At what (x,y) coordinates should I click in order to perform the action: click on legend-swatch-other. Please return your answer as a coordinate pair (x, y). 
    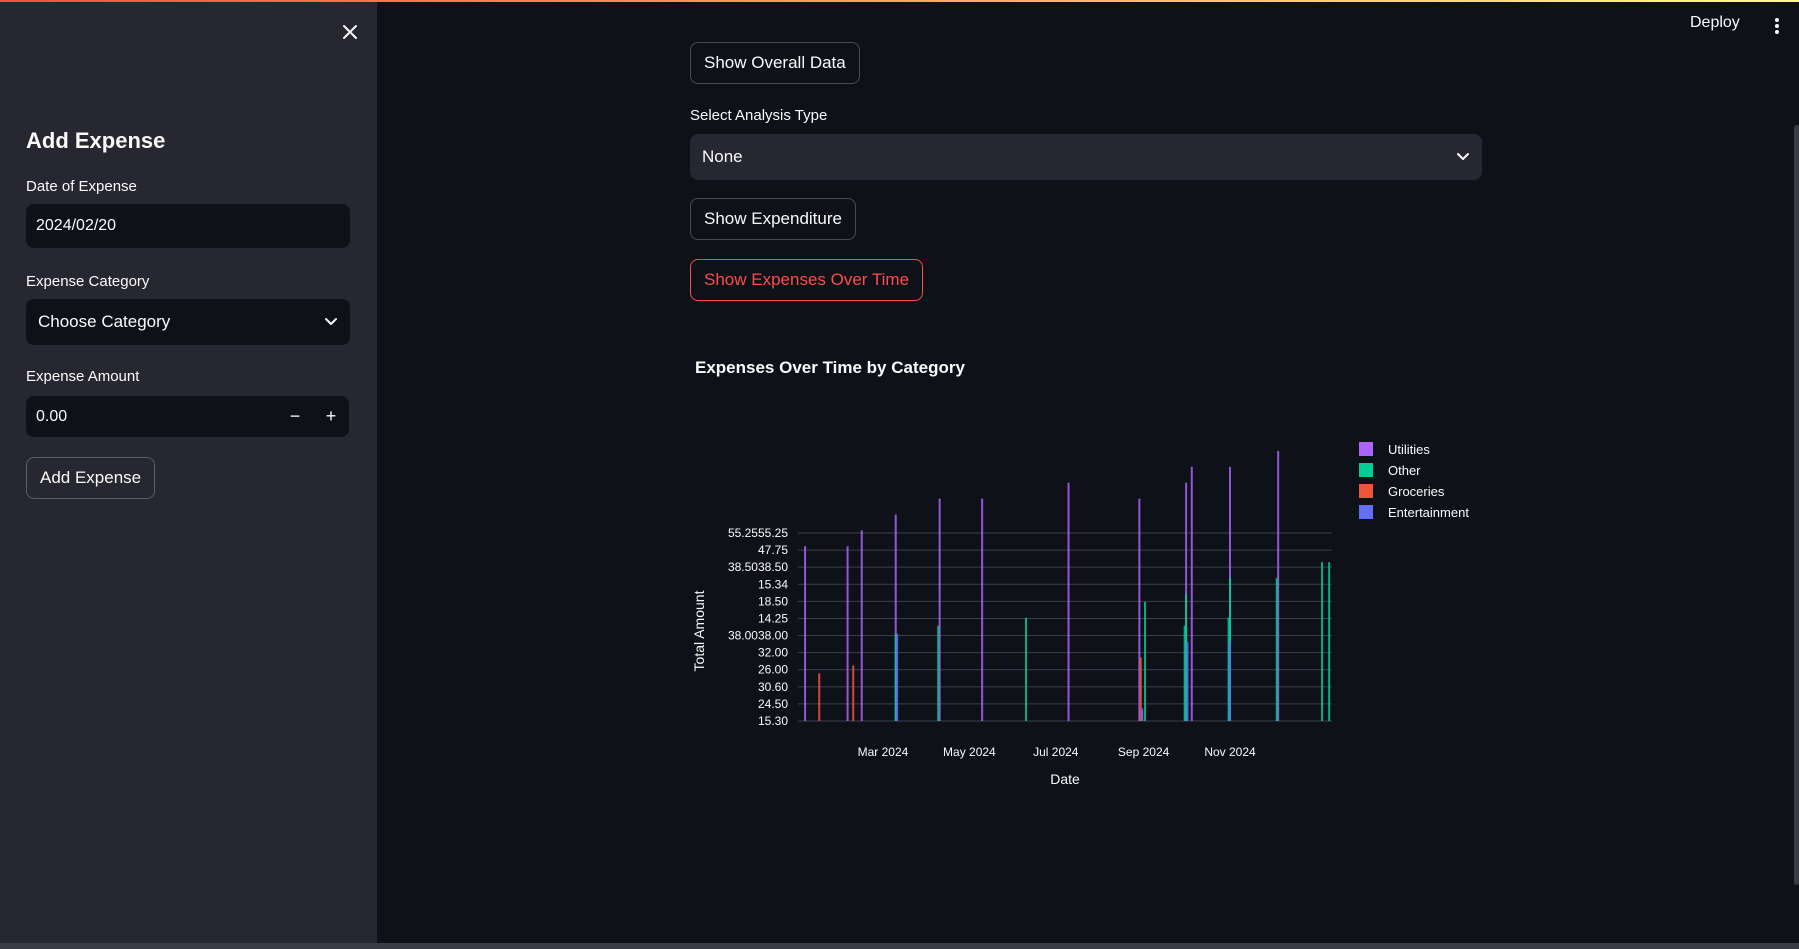
    Looking at the image, I should click on (1366, 470).